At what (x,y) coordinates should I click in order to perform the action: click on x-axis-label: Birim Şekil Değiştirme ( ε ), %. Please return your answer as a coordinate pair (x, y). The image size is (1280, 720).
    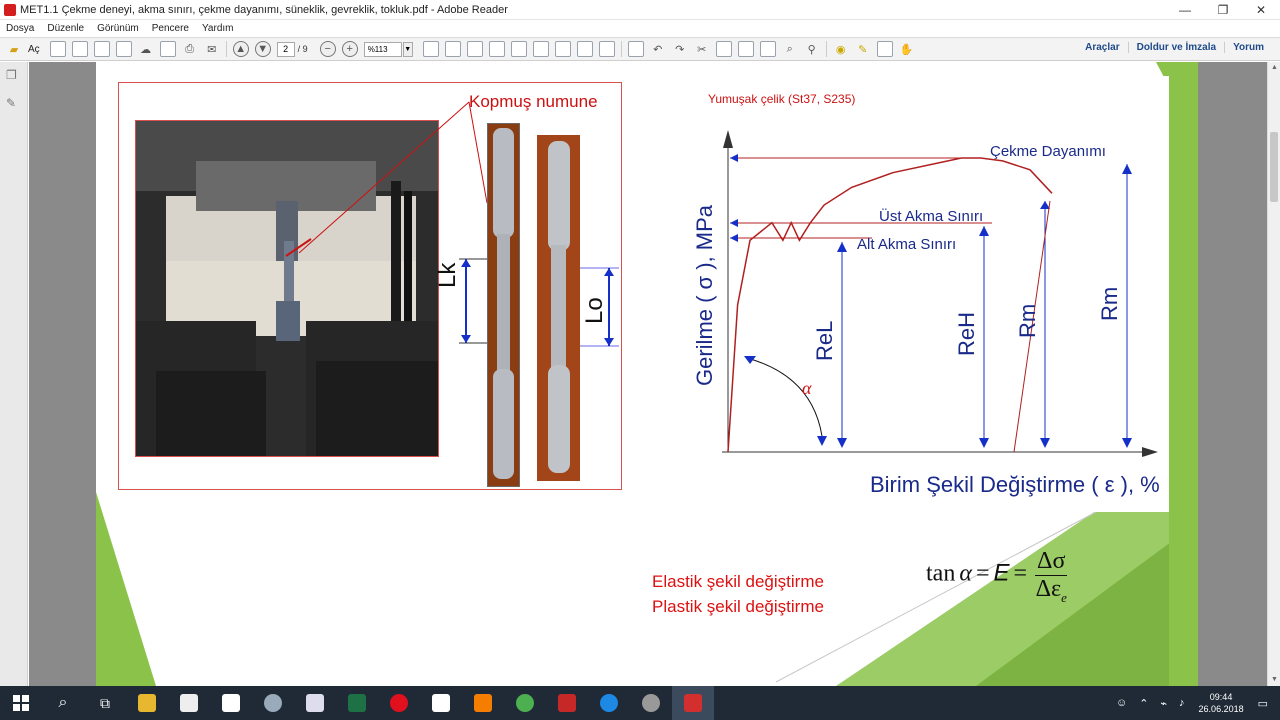
    Looking at the image, I should click on (1015, 484).